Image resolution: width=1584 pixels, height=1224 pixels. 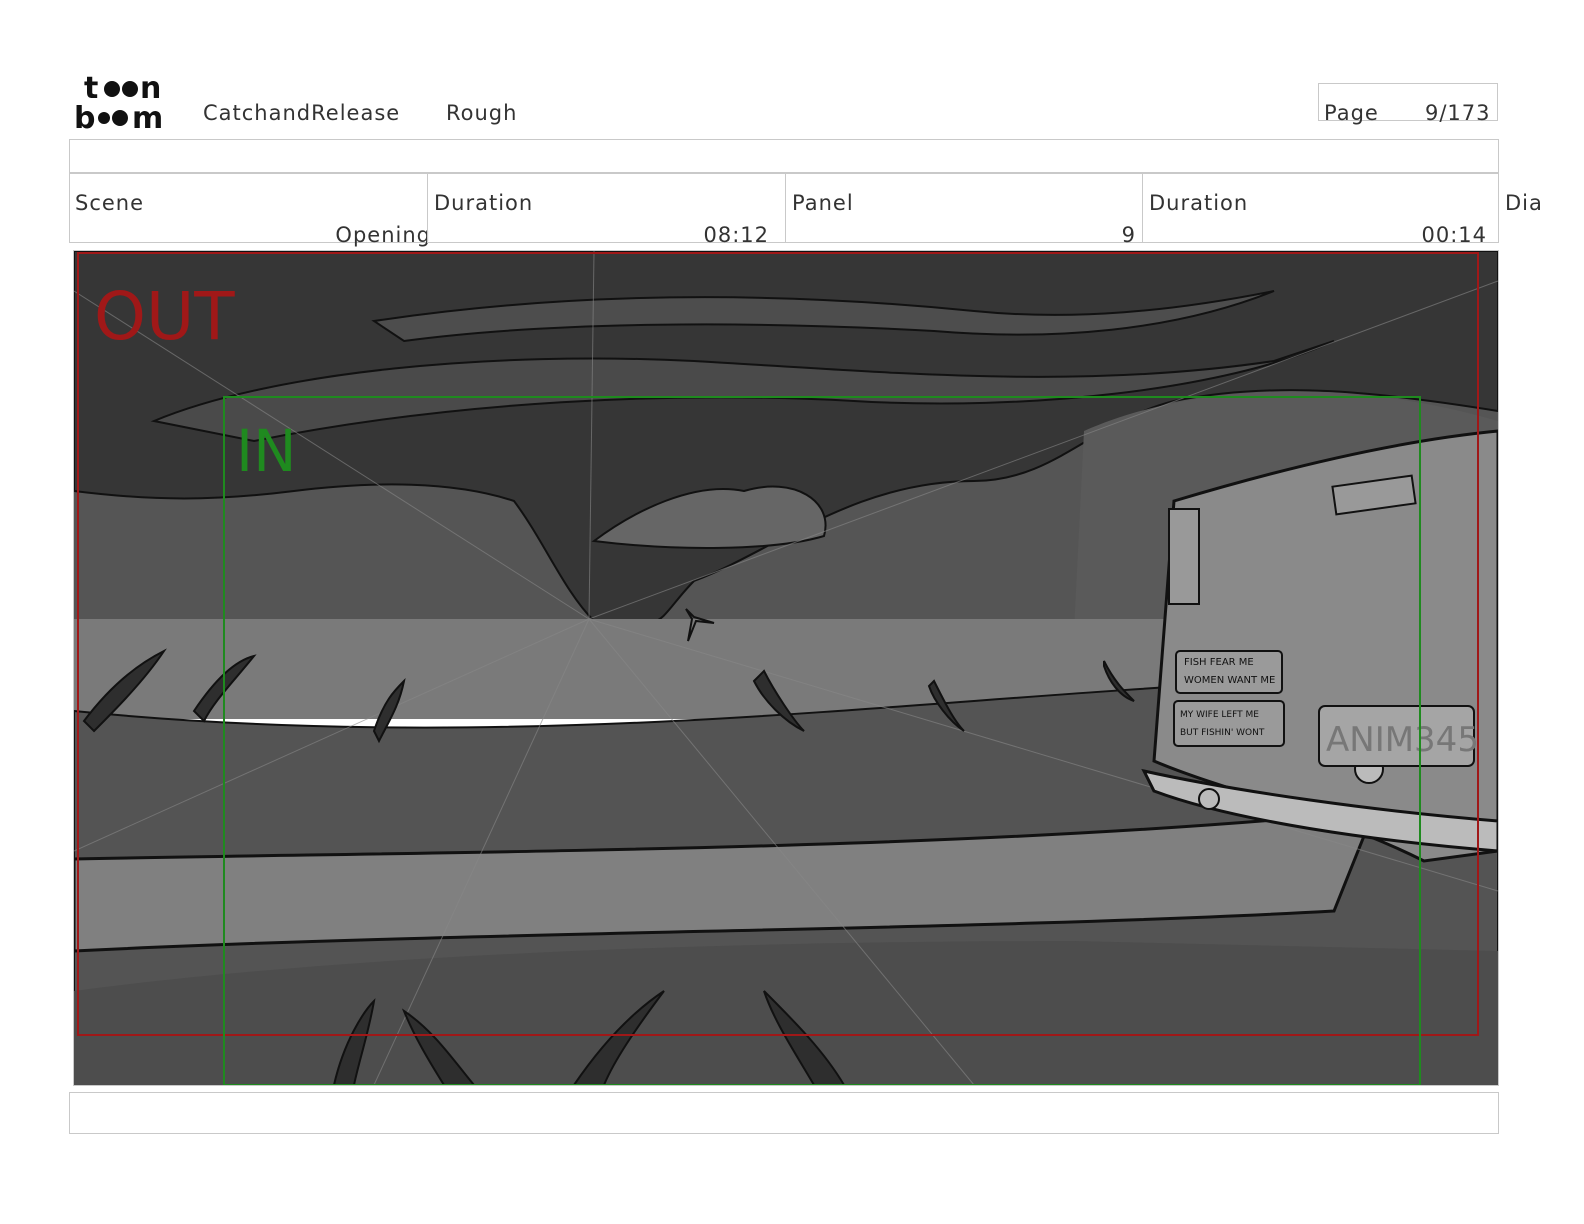 I want to click on out-label: OUT, so click(x=164, y=316).